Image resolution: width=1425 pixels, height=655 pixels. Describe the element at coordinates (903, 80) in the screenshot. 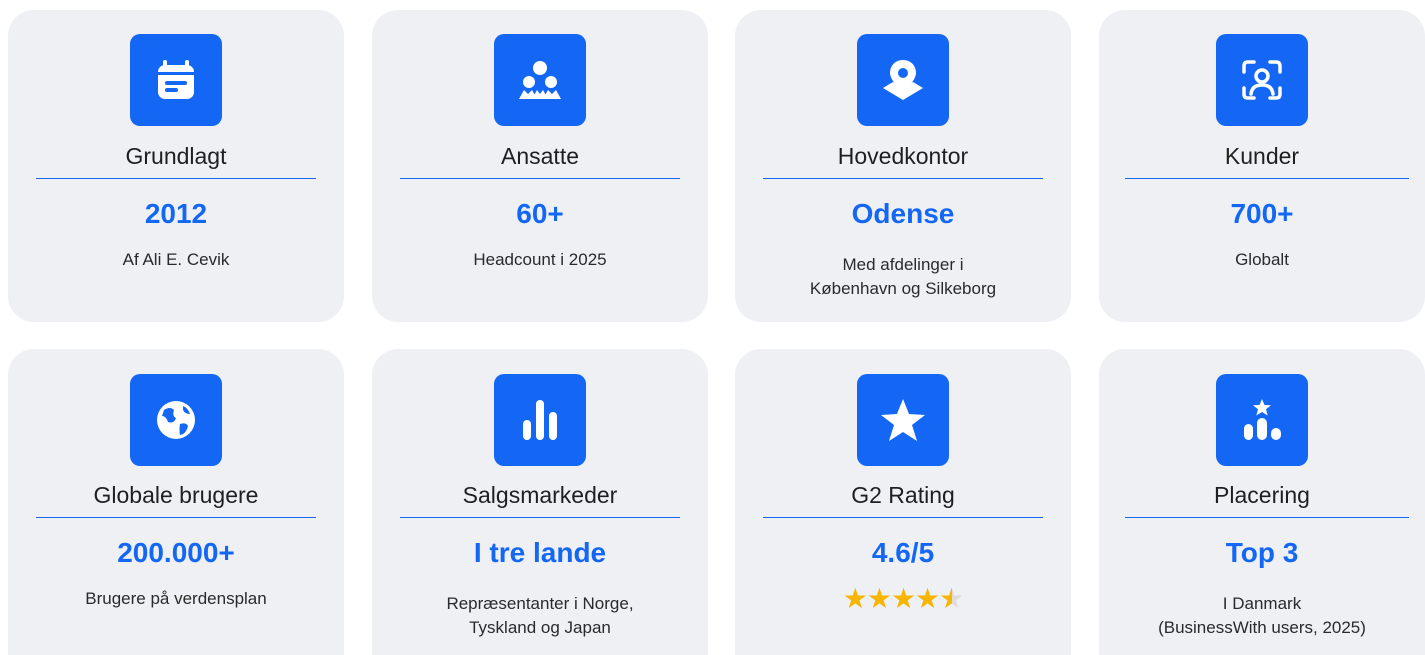

I see `location-pin-icon` at that location.